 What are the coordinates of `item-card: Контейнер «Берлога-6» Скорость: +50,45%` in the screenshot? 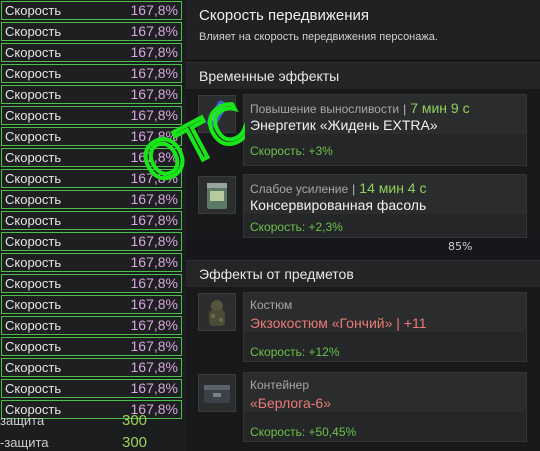 It's located at (385, 407).